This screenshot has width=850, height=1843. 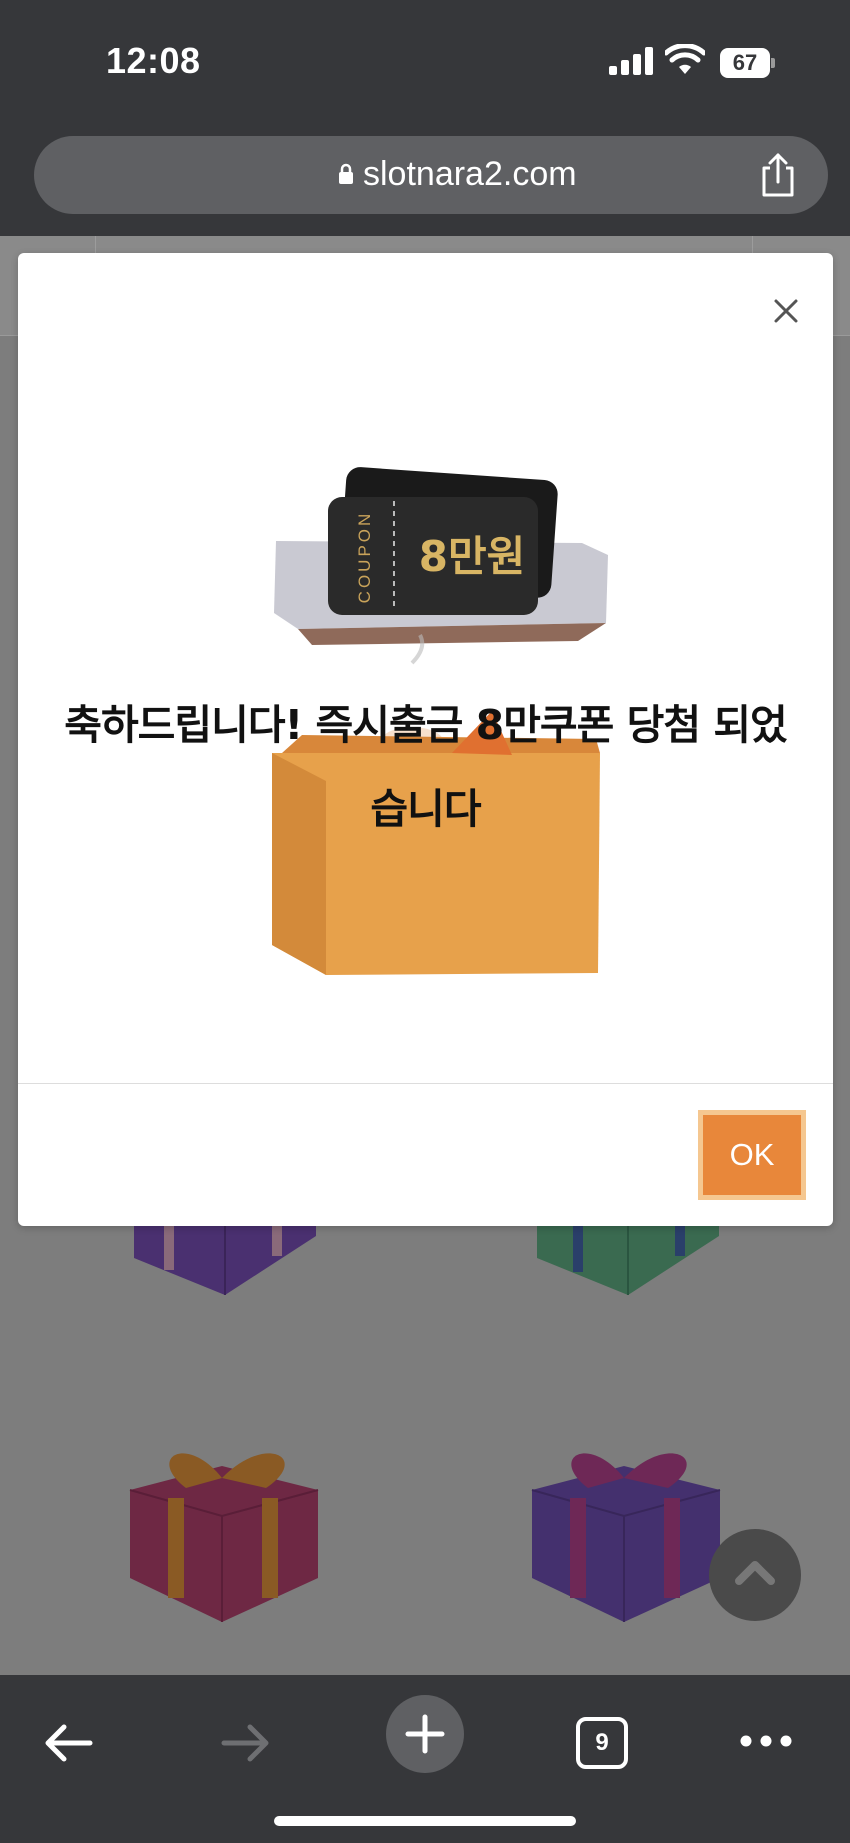 I want to click on tabs-icon: 9, so click(x=602, y=1743).